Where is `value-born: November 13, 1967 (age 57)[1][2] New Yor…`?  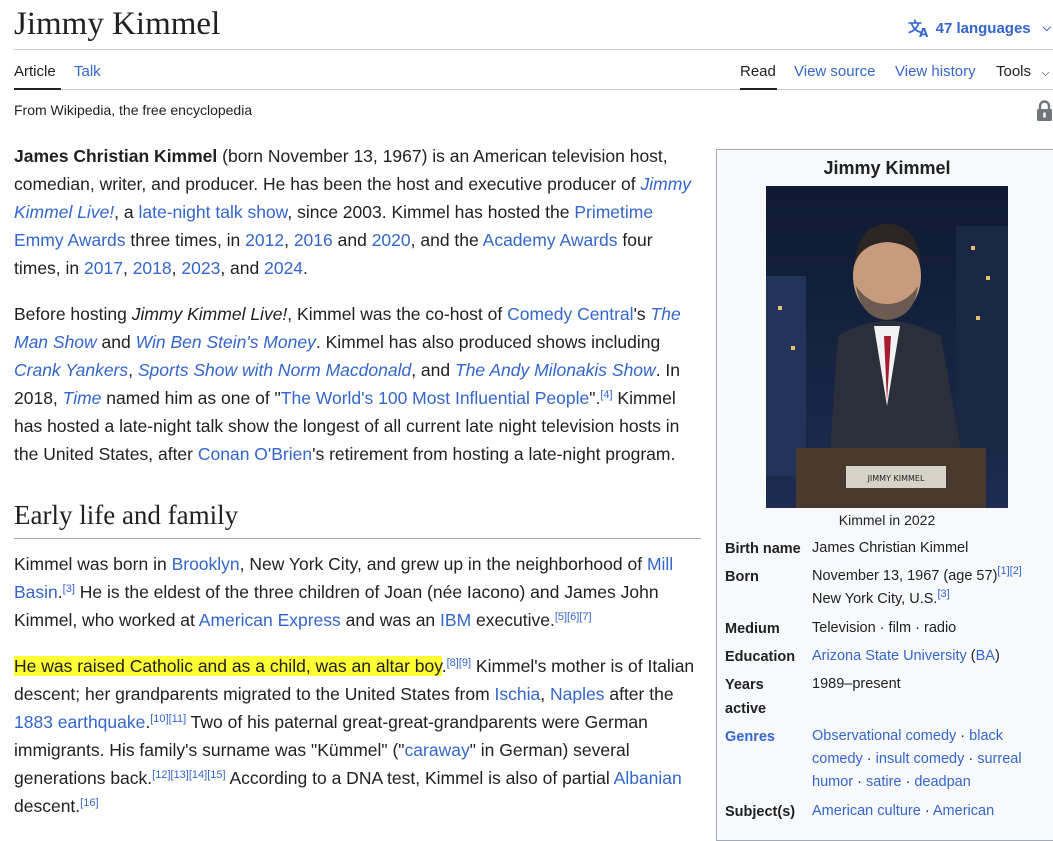
value-born: November 13, 1967 (age 57)[1][2] New Yor… is located at coordinates (932, 588).